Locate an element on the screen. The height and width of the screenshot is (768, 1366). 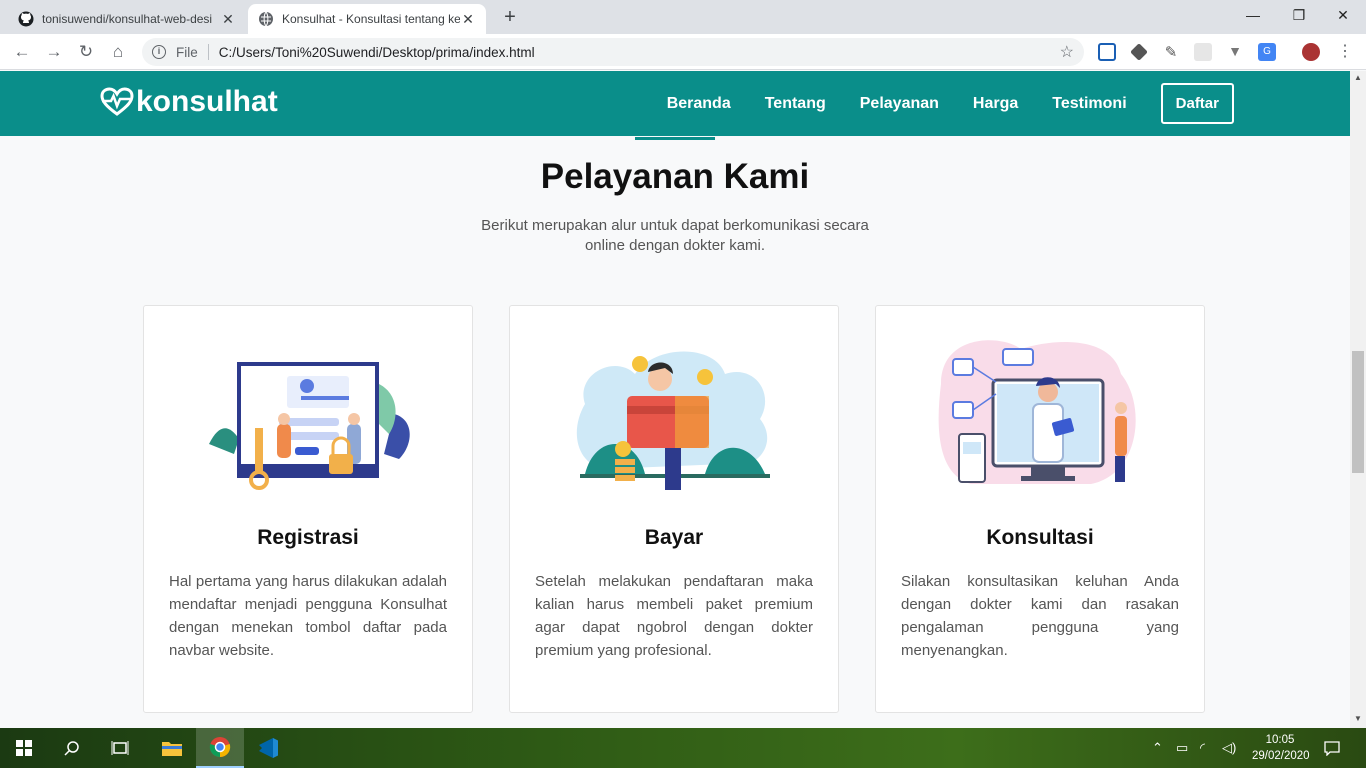
github-icon is located at coordinates (26, 19).